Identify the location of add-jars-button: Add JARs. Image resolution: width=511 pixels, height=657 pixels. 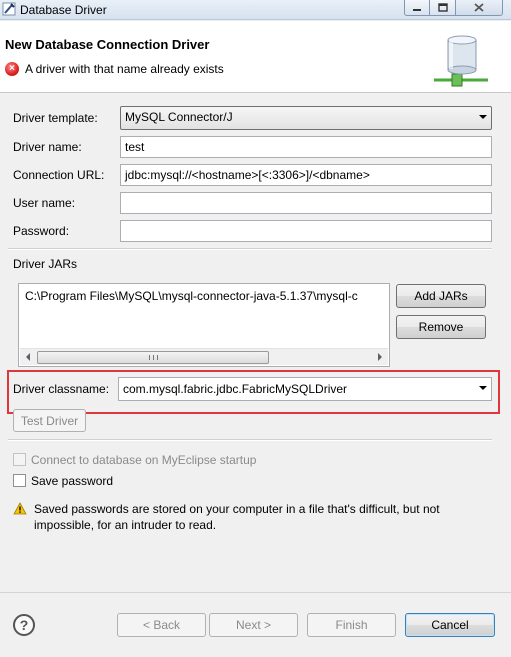
(441, 296).